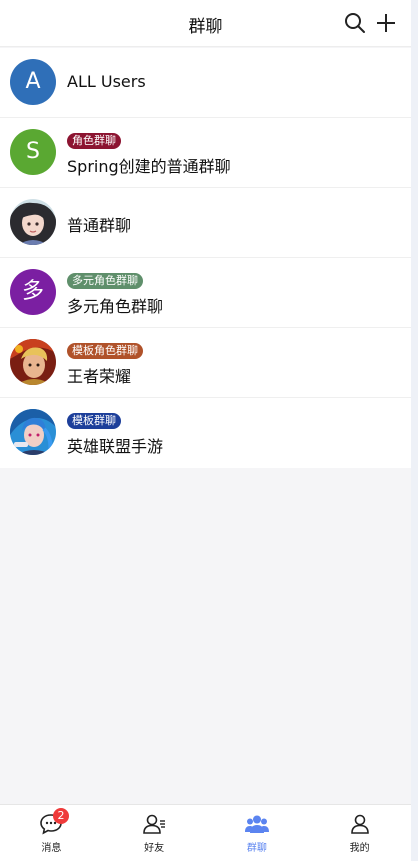  What do you see at coordinates (99, 376) in the screenshot?
I see `group-name: 王者荣耀` at bounding box center [99, 376].